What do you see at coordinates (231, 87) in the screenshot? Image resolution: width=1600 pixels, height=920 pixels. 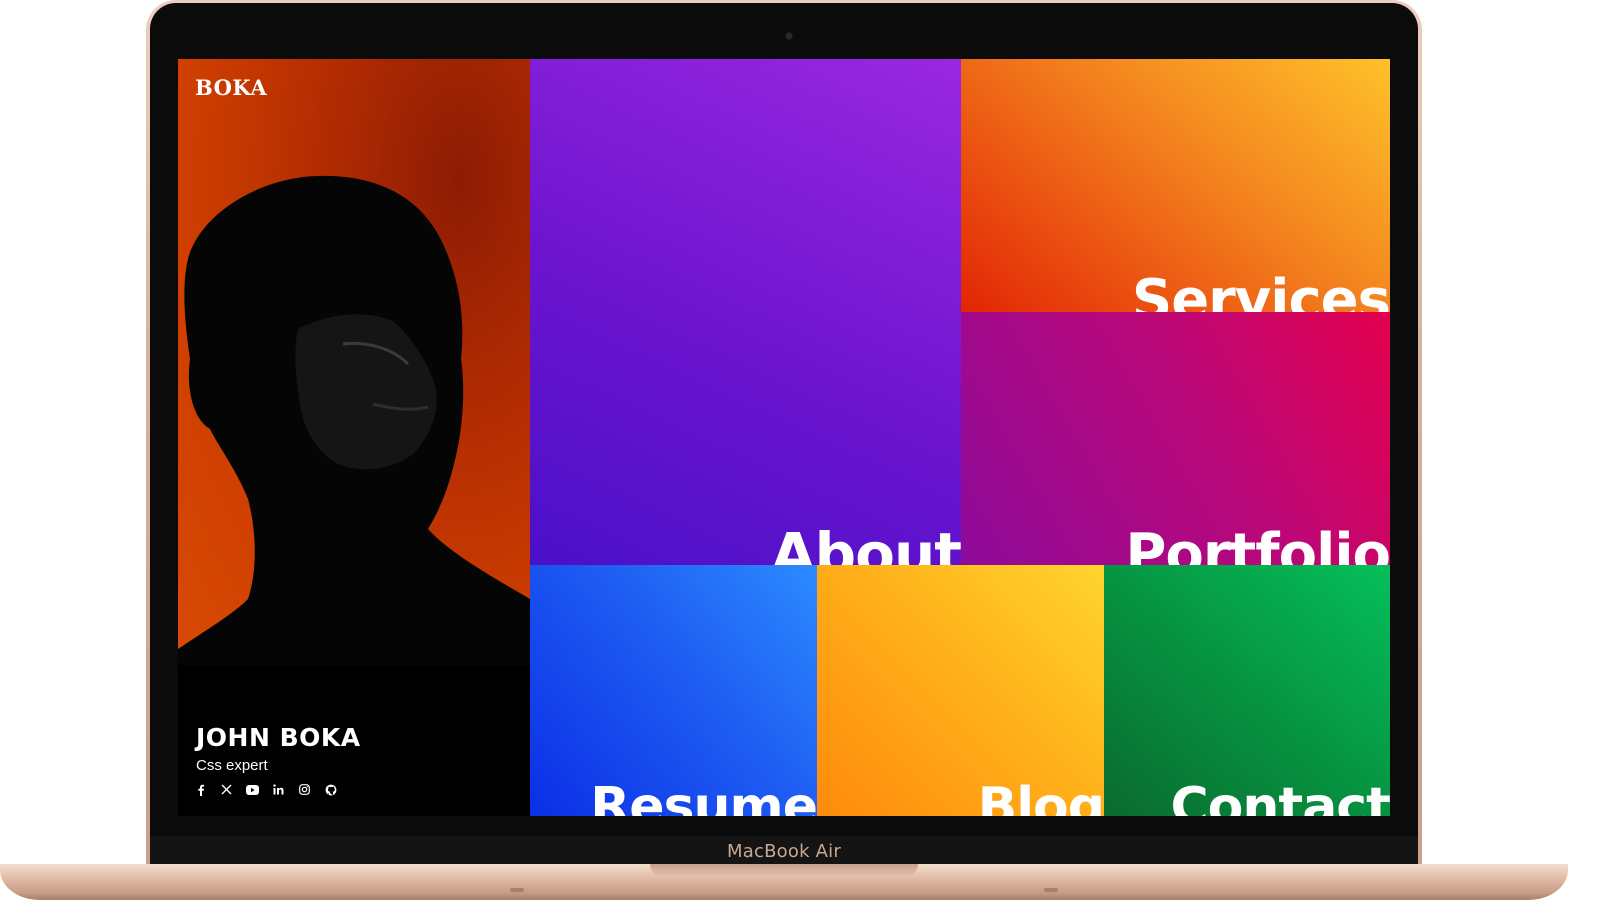 I see `brand-logo: BOKA` at bounding box center [231, 87].